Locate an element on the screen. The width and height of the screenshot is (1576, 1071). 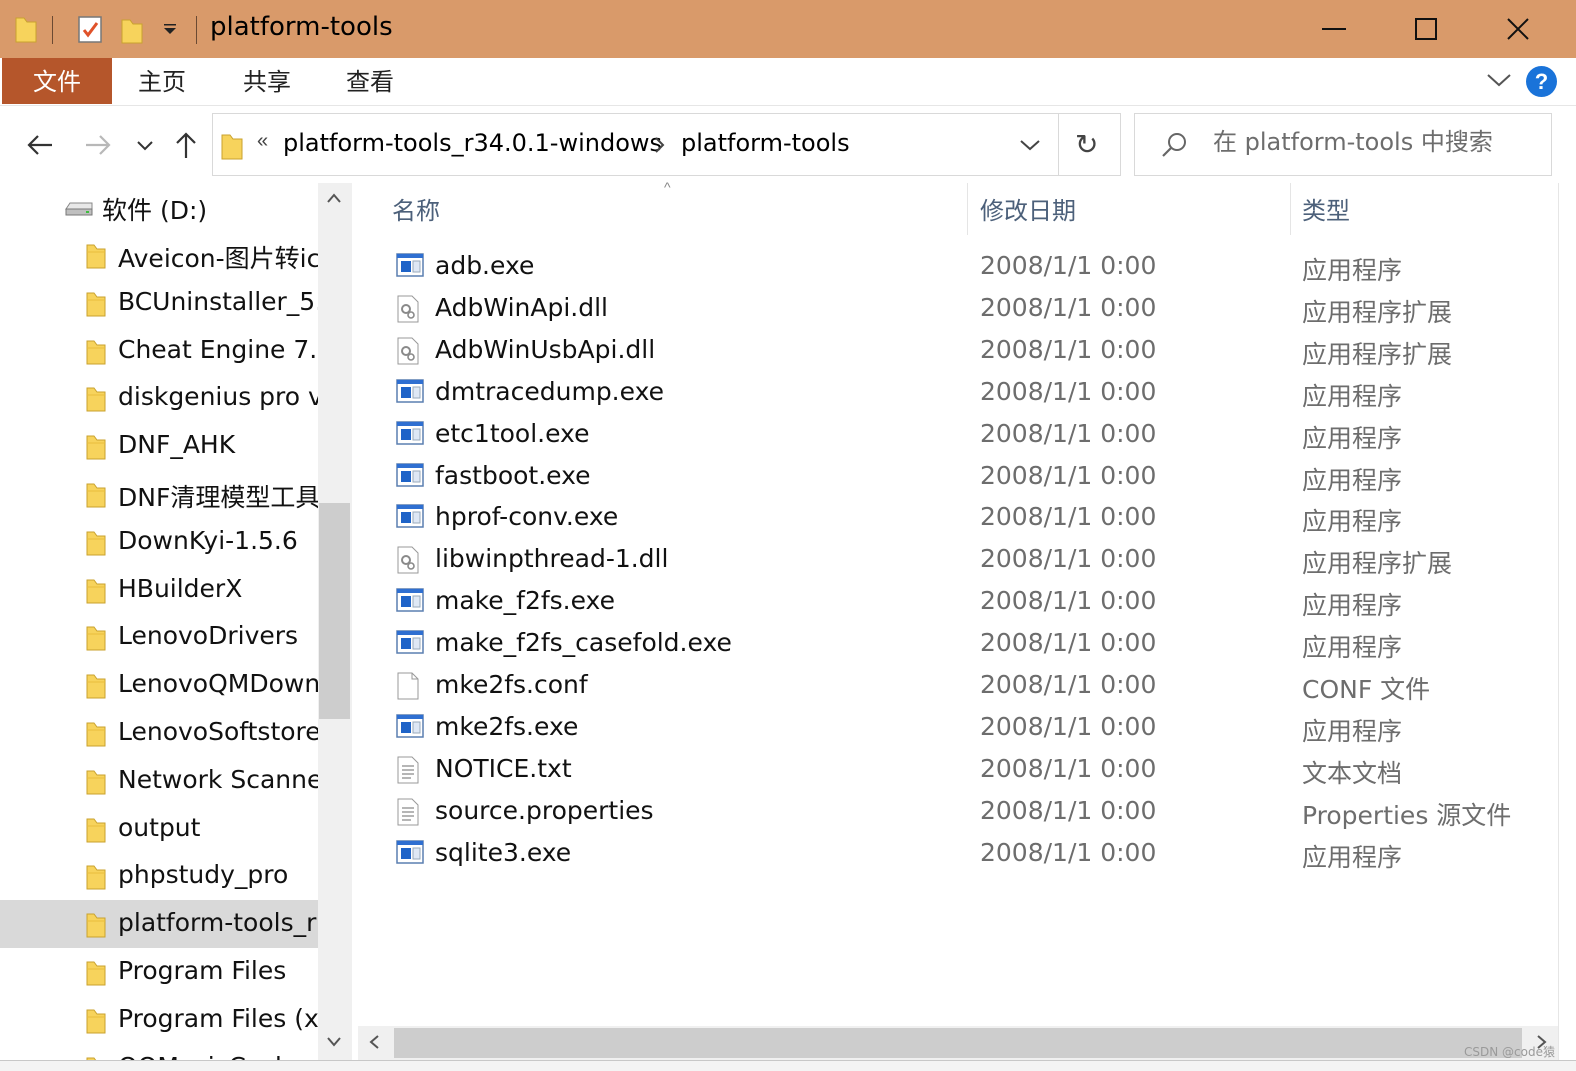
breadcrumb-overflow: « is located at coordinates (262, 141).